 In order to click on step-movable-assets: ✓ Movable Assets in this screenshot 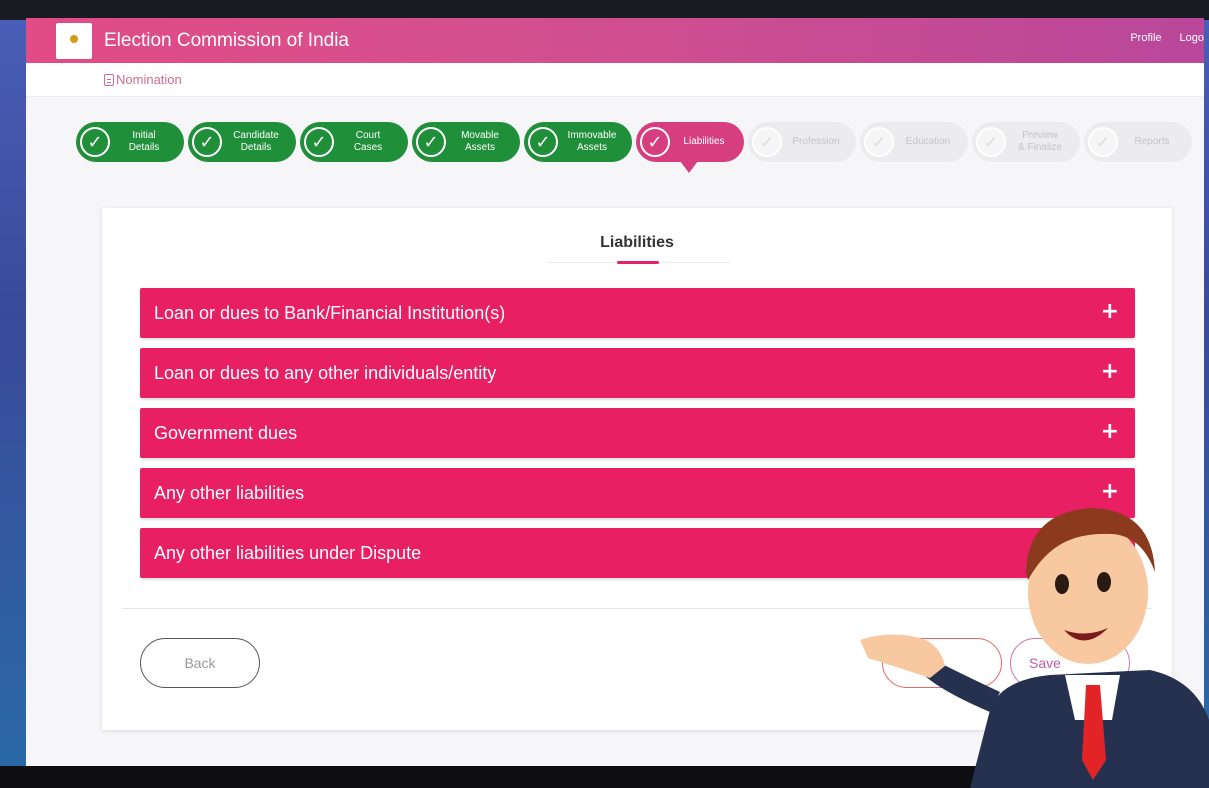, I will do `click(466, 142)`.